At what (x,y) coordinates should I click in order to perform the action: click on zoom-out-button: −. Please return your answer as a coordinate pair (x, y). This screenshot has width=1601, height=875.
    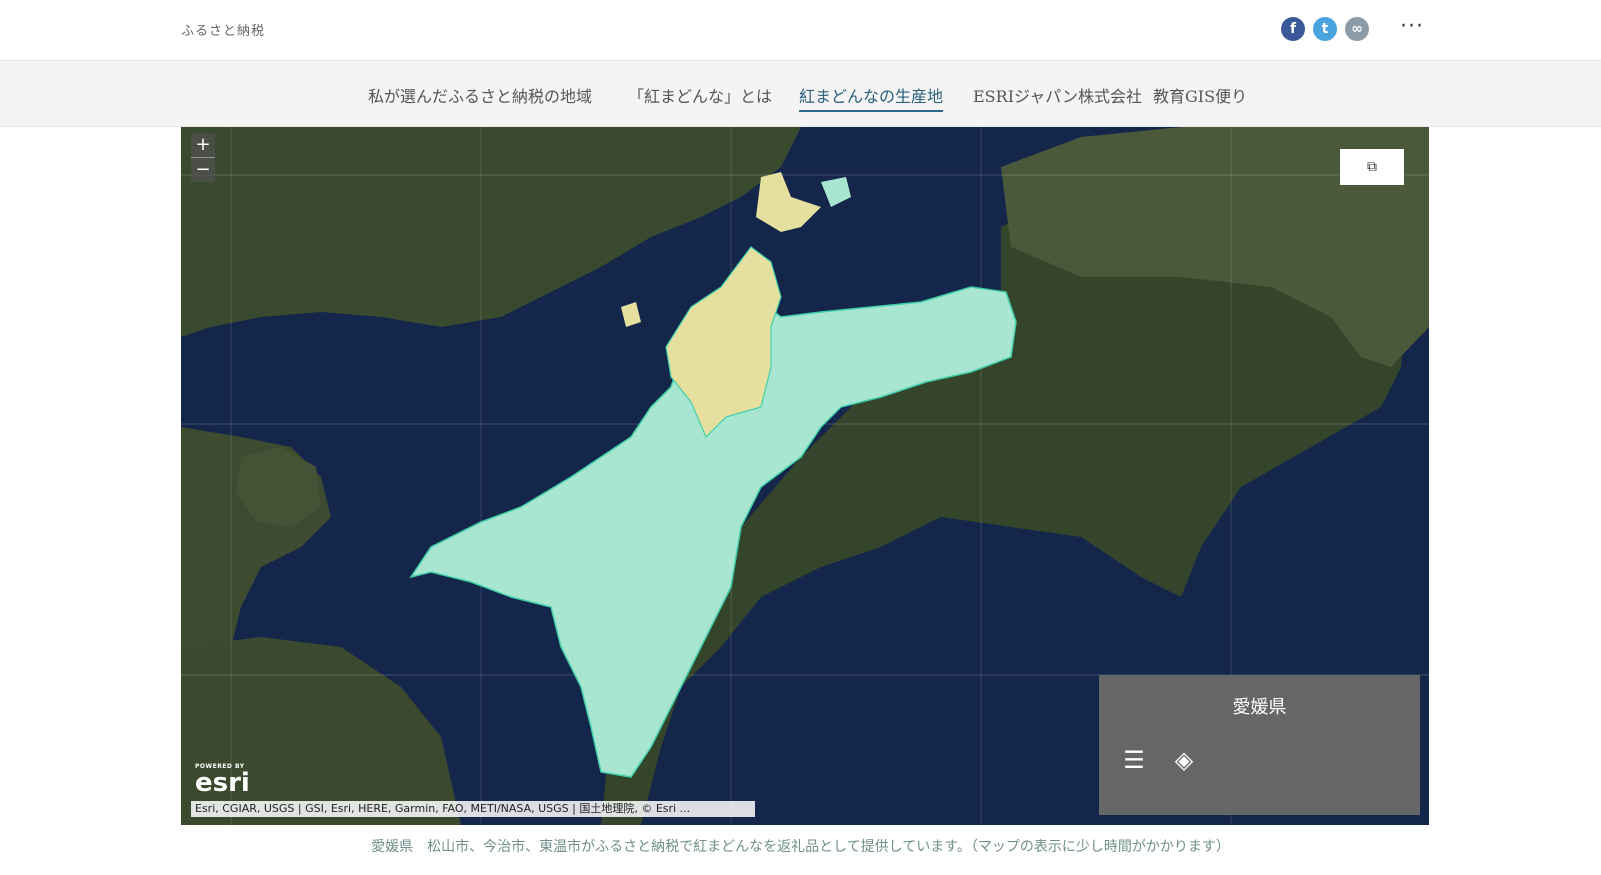
    Looking at the image, I should click on (203, 170).